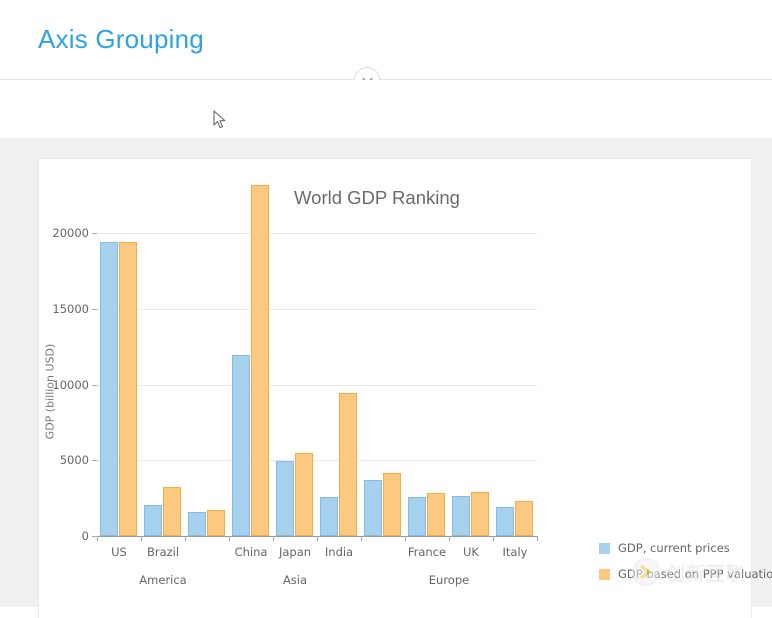 The height and width of the screenshot is (618, 772). What do you see at coordinates (295, 580) in the screenshot?
I see `x-group-label: Asia` at bounding box center [295, 580].